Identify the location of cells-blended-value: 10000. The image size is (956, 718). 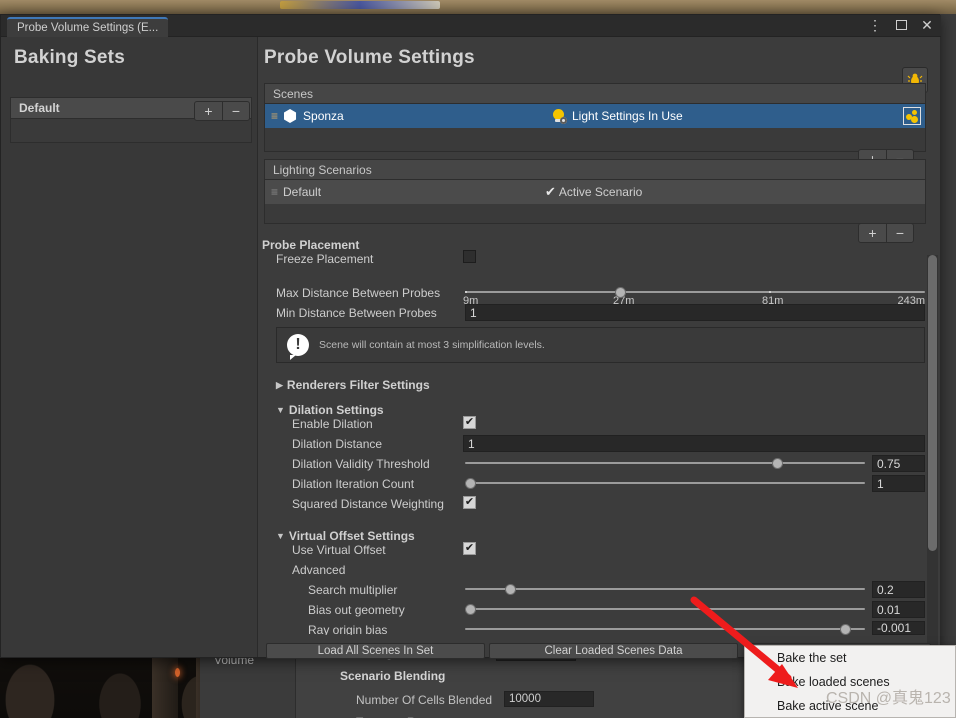
(549, 699).